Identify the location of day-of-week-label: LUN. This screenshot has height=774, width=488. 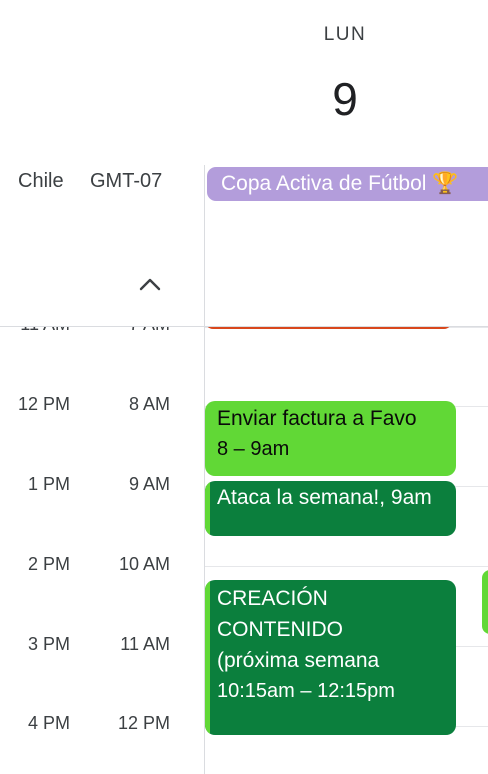
(345, 35).